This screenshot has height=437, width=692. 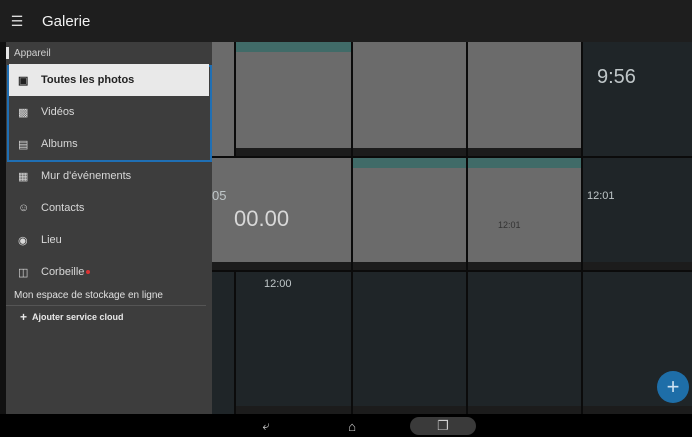 I want to click on drawer-item-albums: ▤ Albums, so click(x=109, y=144).